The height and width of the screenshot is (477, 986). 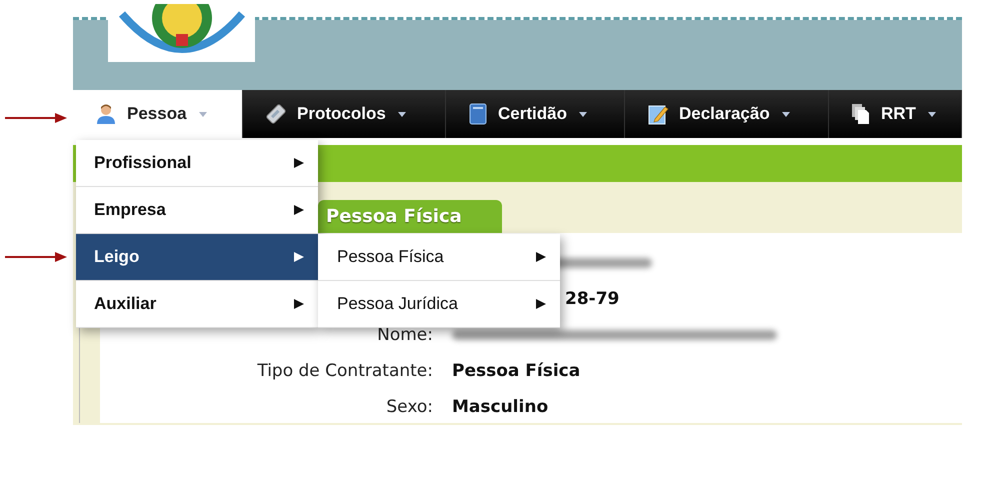 I want to click on nav-menu-item: Declaração, so click(x=727, y=114).